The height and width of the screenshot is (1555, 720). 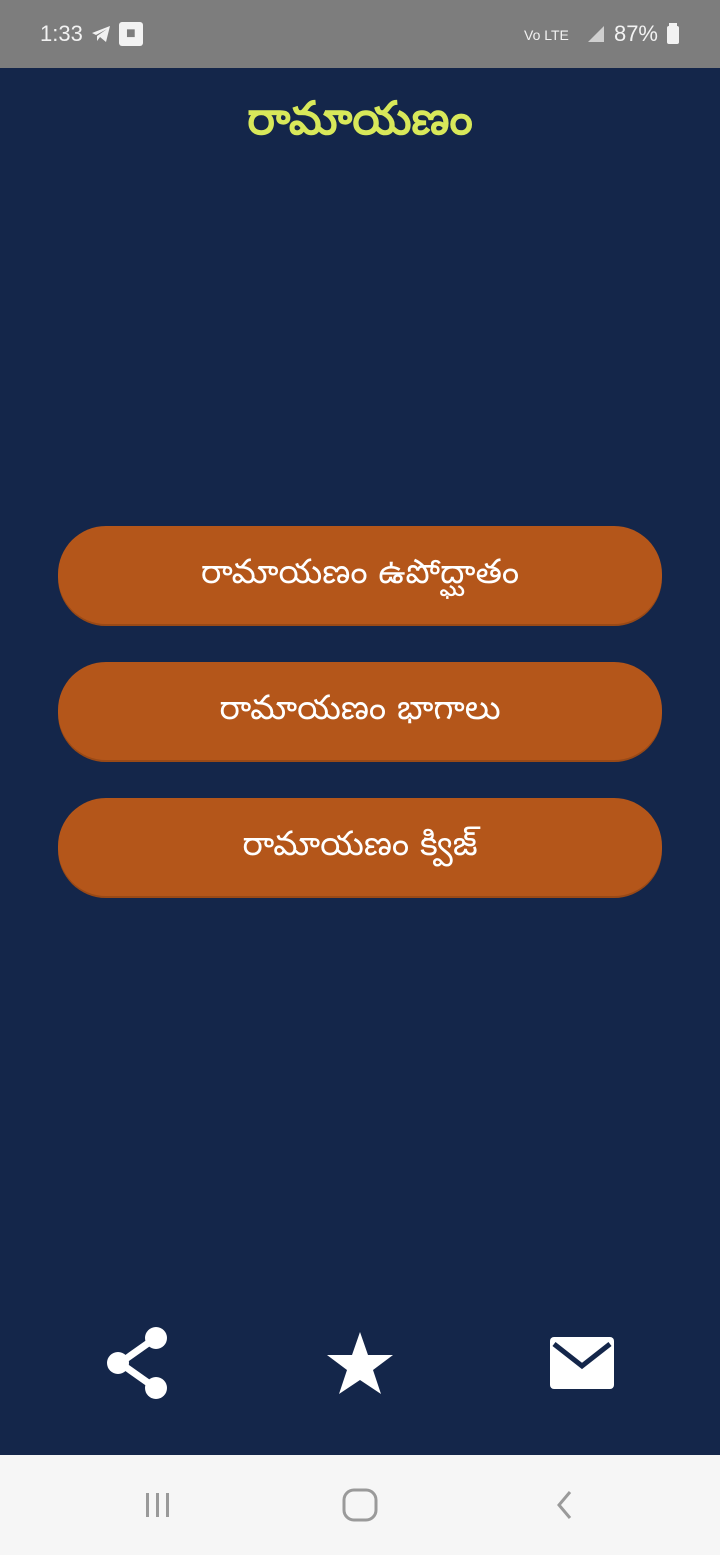 What do you see at coordinates (130, 34) in the screenshot?
I see `notification-icon: ■` at bounding box center [130, 34].